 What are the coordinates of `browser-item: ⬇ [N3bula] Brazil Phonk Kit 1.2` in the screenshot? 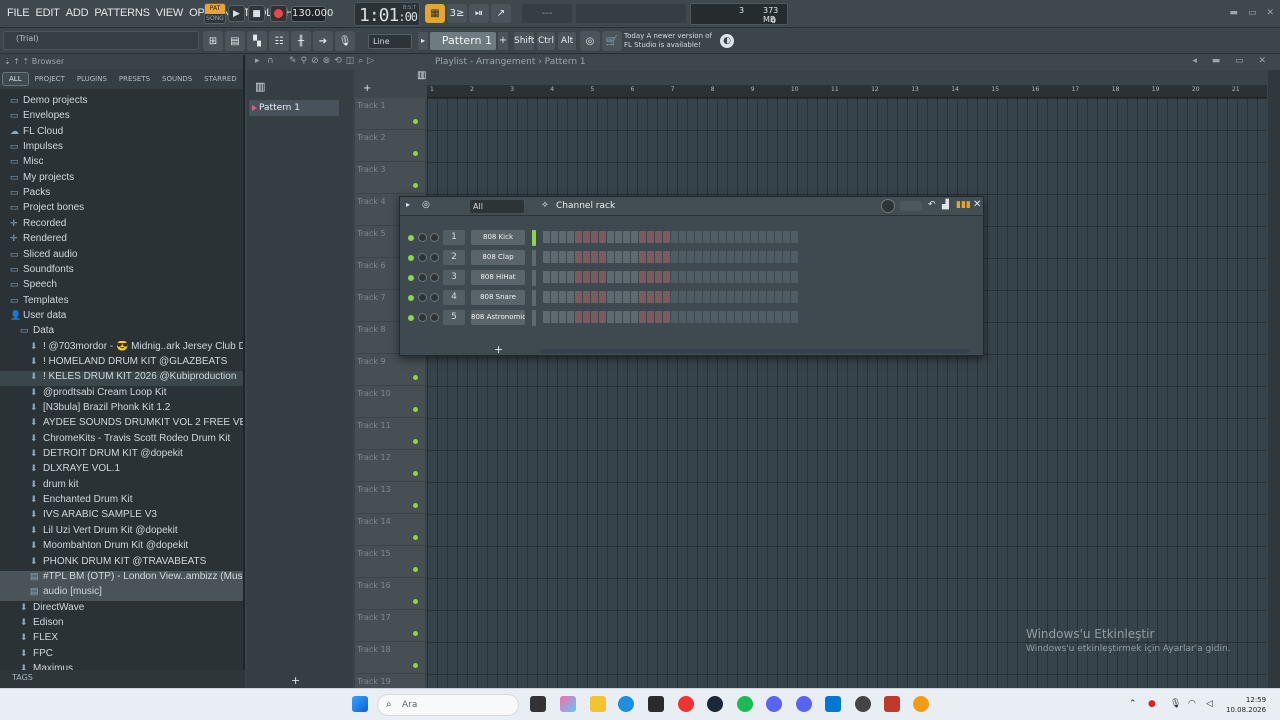 It's located at (121, 409).